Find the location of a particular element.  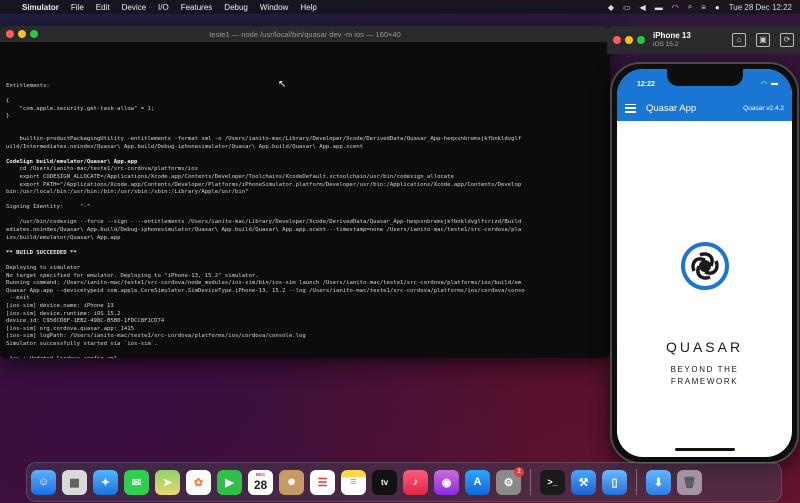

app-title: Quasar App is located at coordinates (671, 108).